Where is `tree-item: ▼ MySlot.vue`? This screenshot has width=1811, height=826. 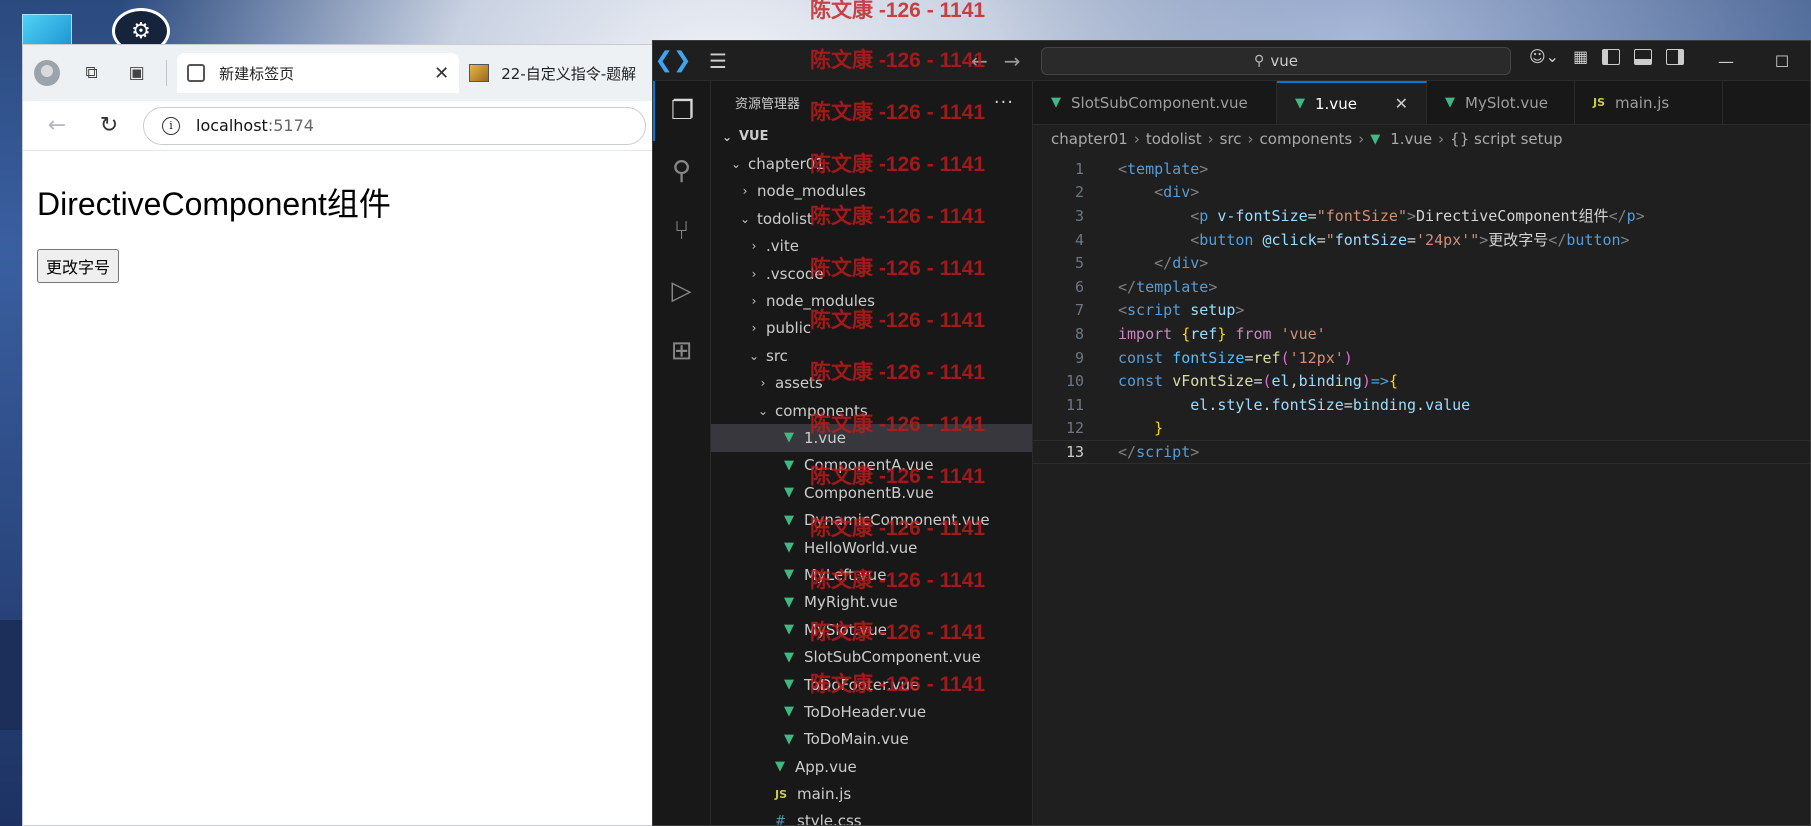
tree-item: ▼ MySlot.vue is located at coordinates (871, 629).